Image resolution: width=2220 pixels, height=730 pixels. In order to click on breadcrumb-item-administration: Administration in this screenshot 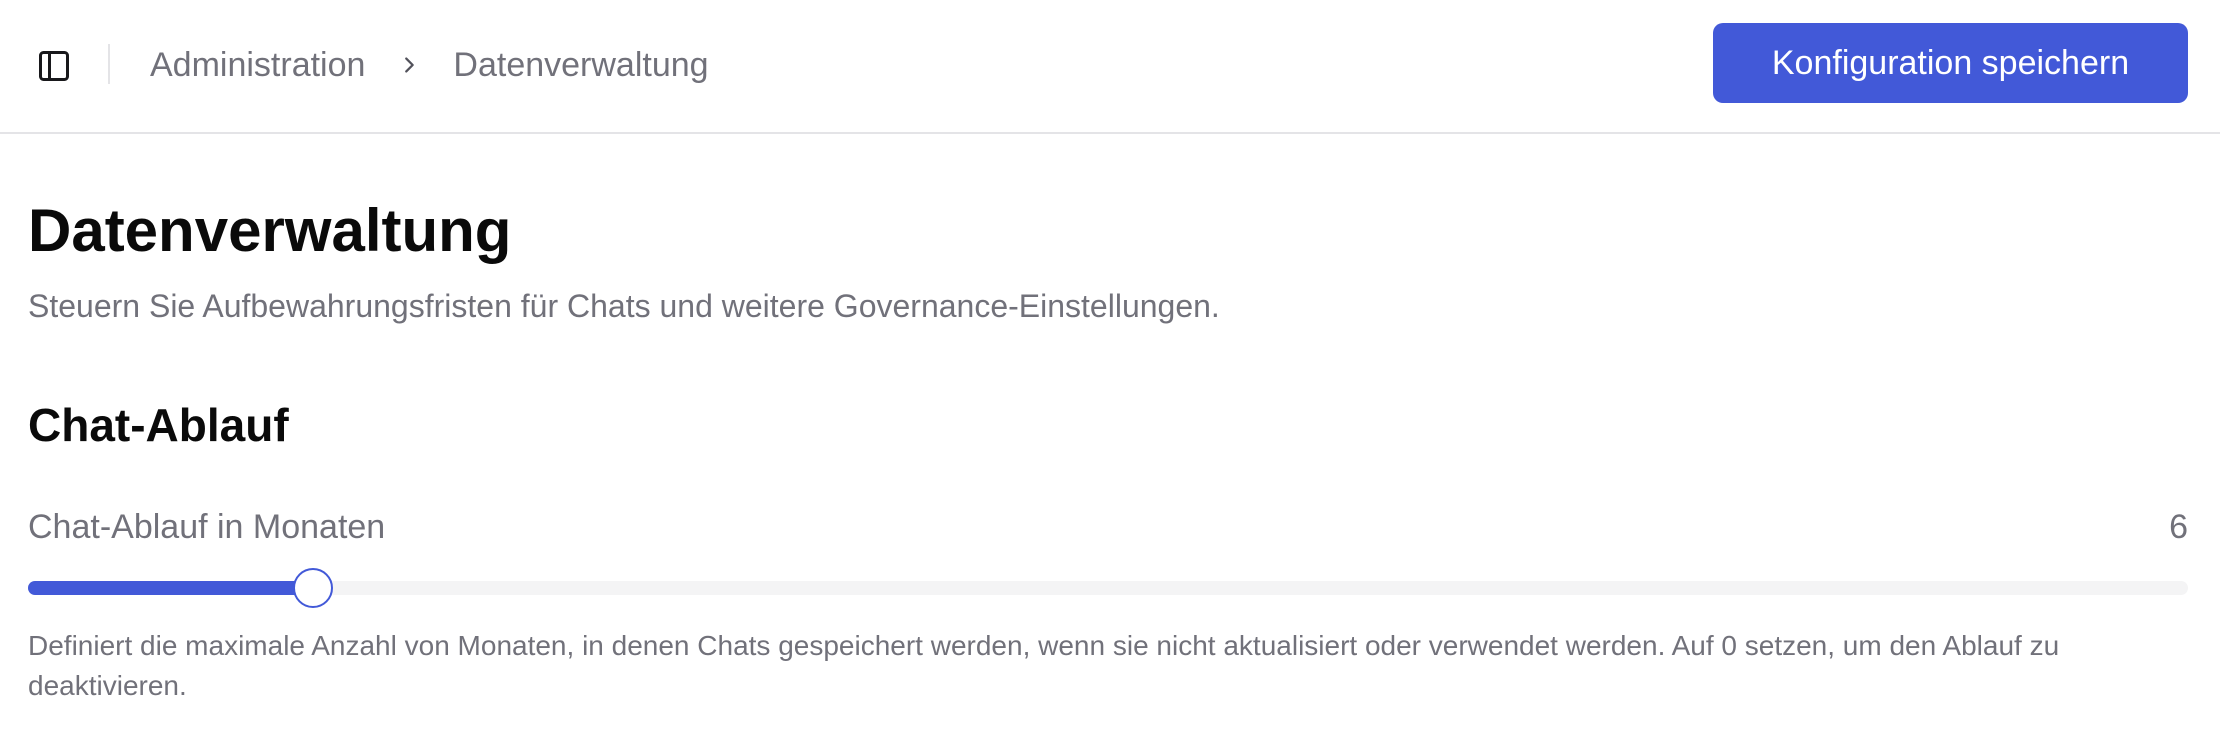, I will do `click(257, 65)`.